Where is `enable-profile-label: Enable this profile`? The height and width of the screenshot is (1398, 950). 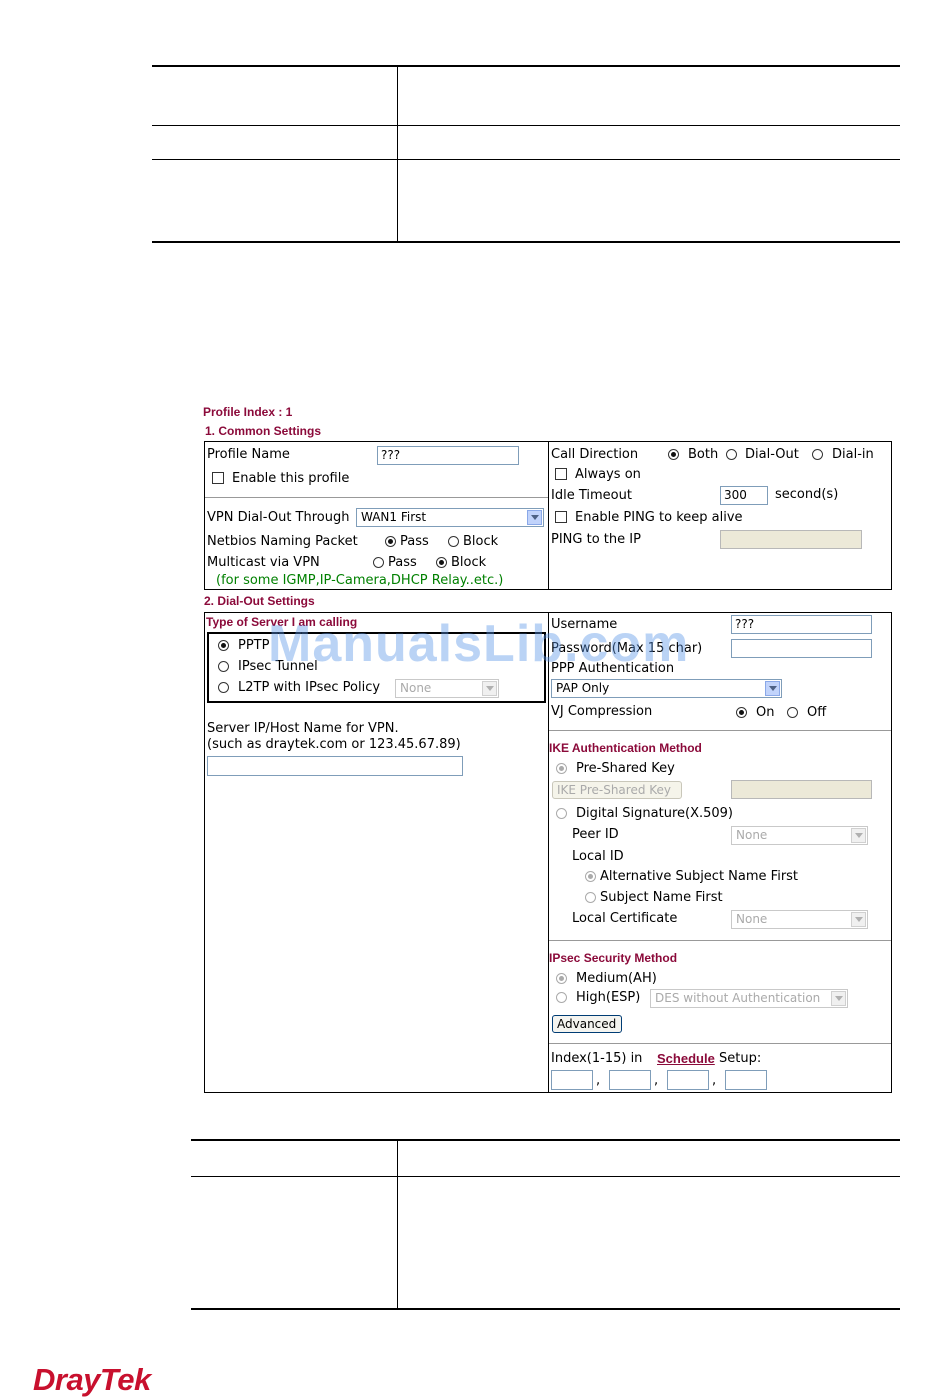
enable-profile-label: Enable this profile is located at coordinates (291, 478).